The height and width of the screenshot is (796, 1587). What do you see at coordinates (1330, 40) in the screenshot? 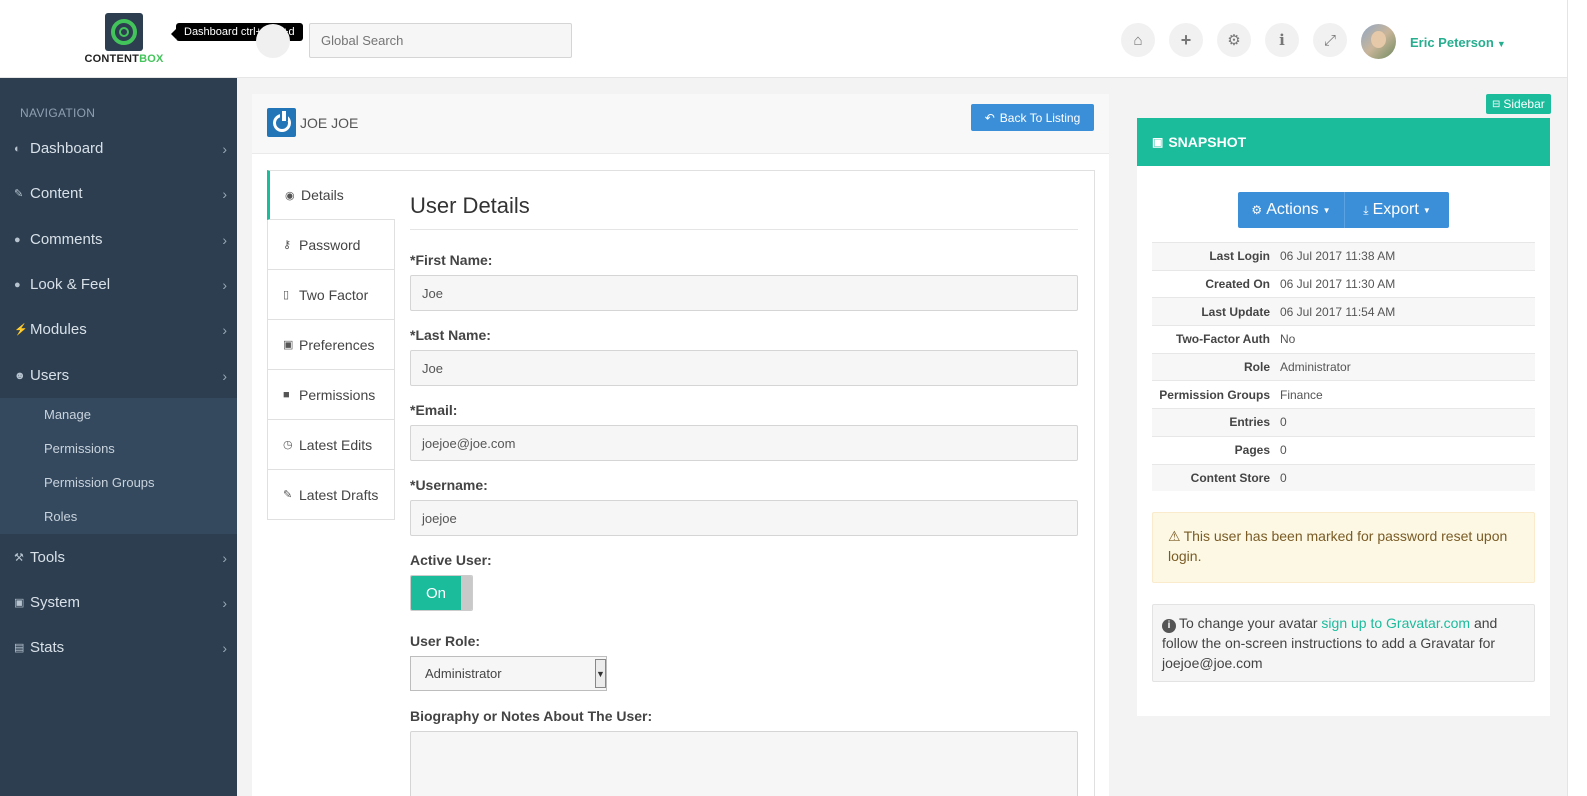
I see `expand-icon: ⤢` at bounding box center [1330, 40].